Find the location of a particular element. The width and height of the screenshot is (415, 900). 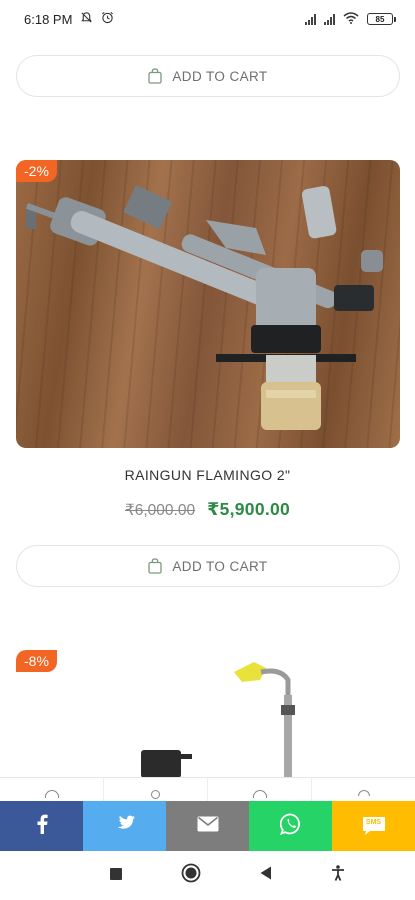

share-sms-button: SMS is located at coordinates (373, 826).